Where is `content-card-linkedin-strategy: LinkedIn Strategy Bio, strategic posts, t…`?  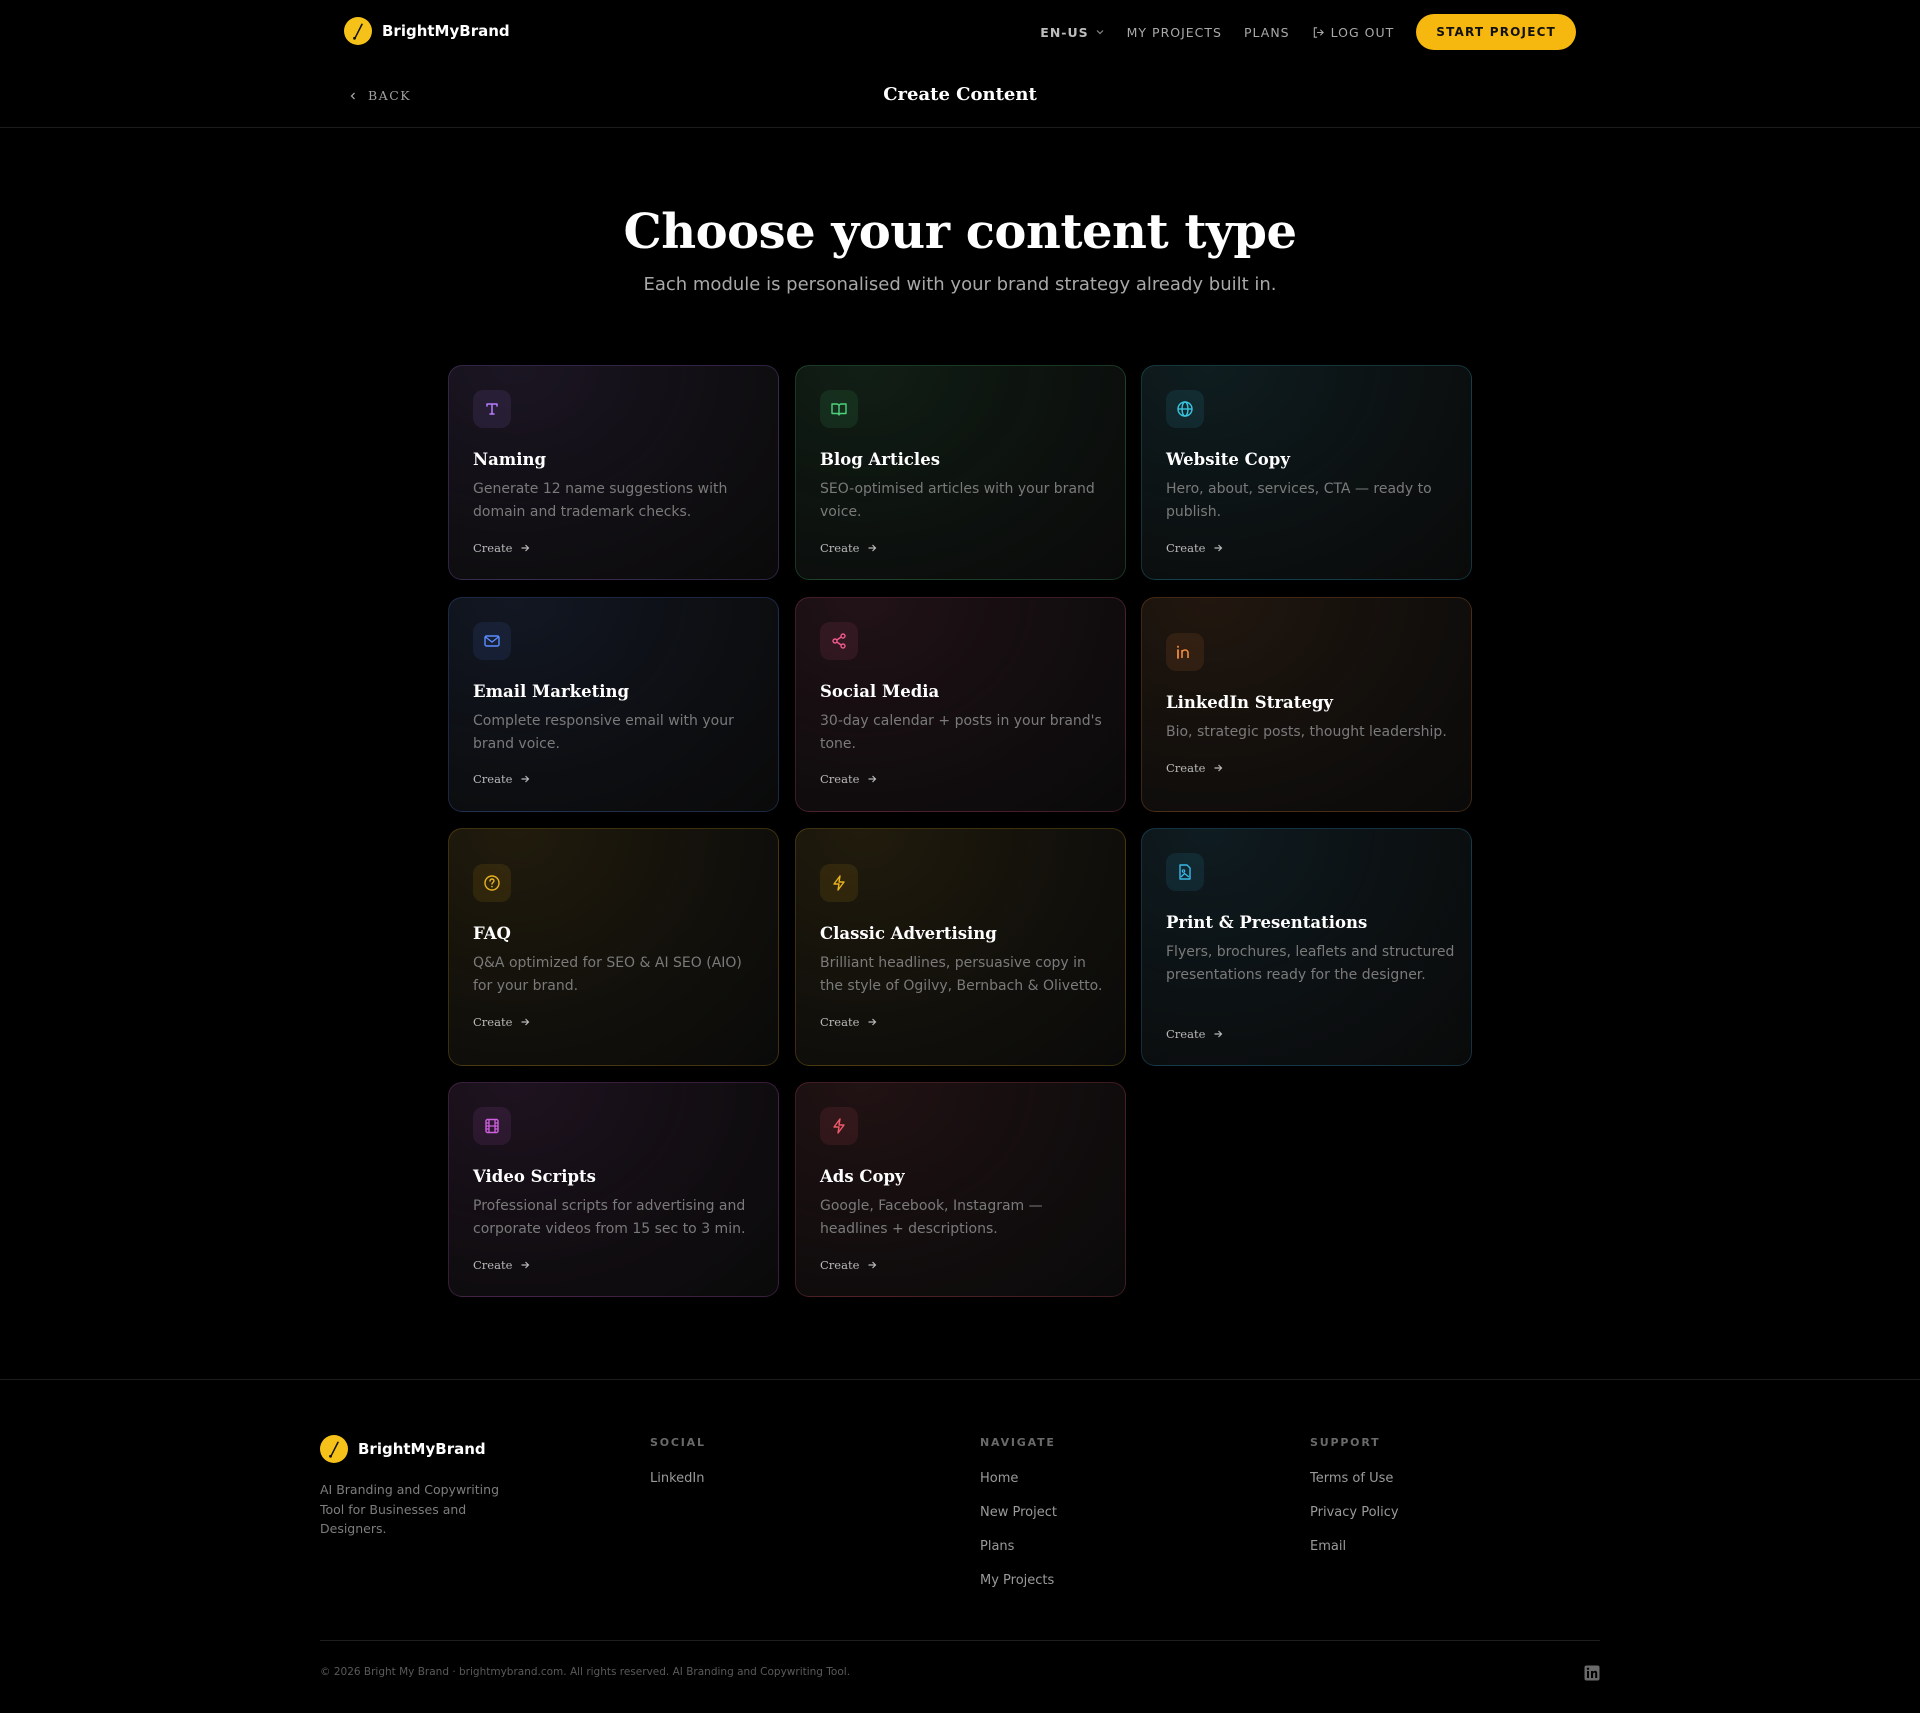 content-card-linkedin-strategy: LinkedIn Strategy Bio, strategic posts, t… is located at coordinates (1306, 704).